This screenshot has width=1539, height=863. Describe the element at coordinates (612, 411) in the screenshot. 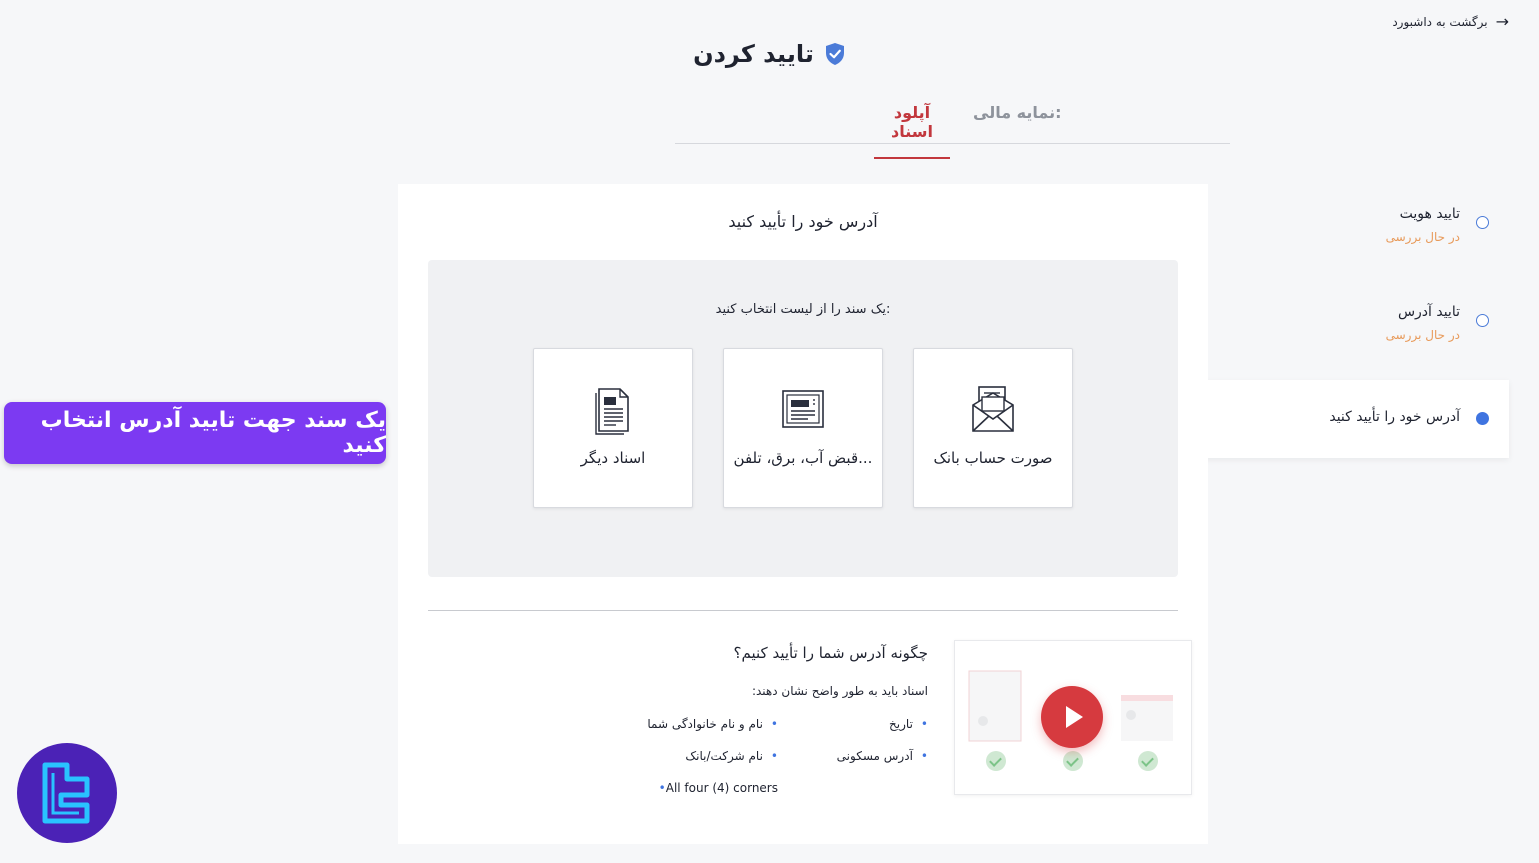

I see `document-icon` at that location.